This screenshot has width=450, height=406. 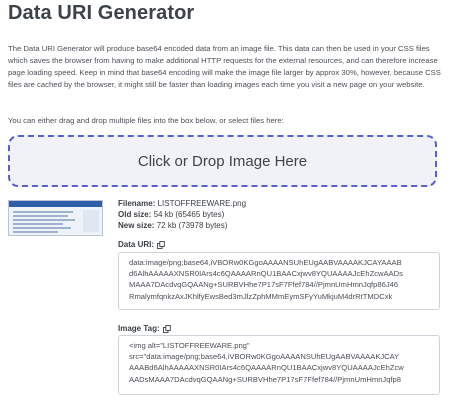 I want to click on old-size-row: Old size: 54 kb (65465 bytes), so click(x=171, y=215).